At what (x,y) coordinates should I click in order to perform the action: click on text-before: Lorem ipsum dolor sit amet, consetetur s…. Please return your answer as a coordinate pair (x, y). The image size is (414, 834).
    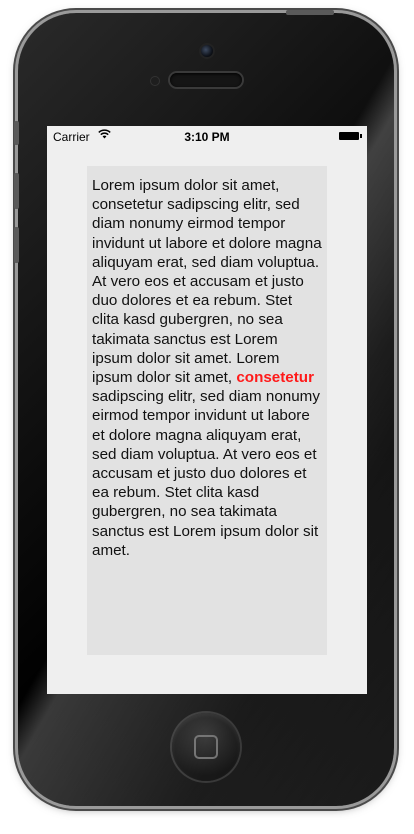
    Looking at the image, I should click on (207, 282).